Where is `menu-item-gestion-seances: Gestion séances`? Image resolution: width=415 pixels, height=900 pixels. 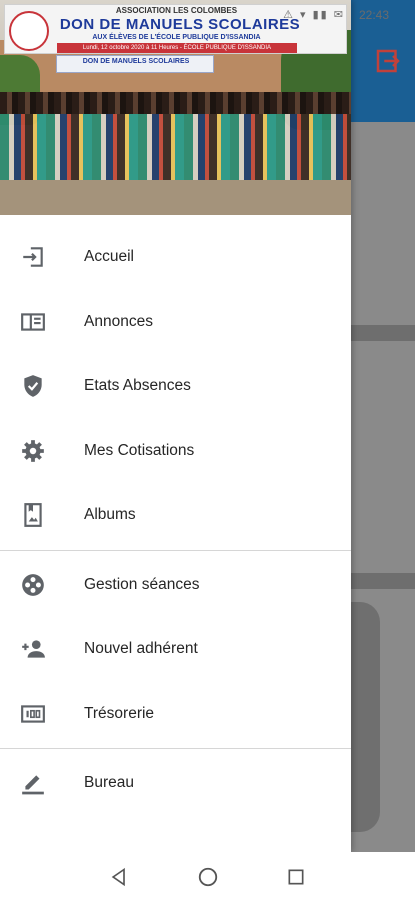 menu-item-gestion-seances: Gestion séances is located at coordinates (175, 585).